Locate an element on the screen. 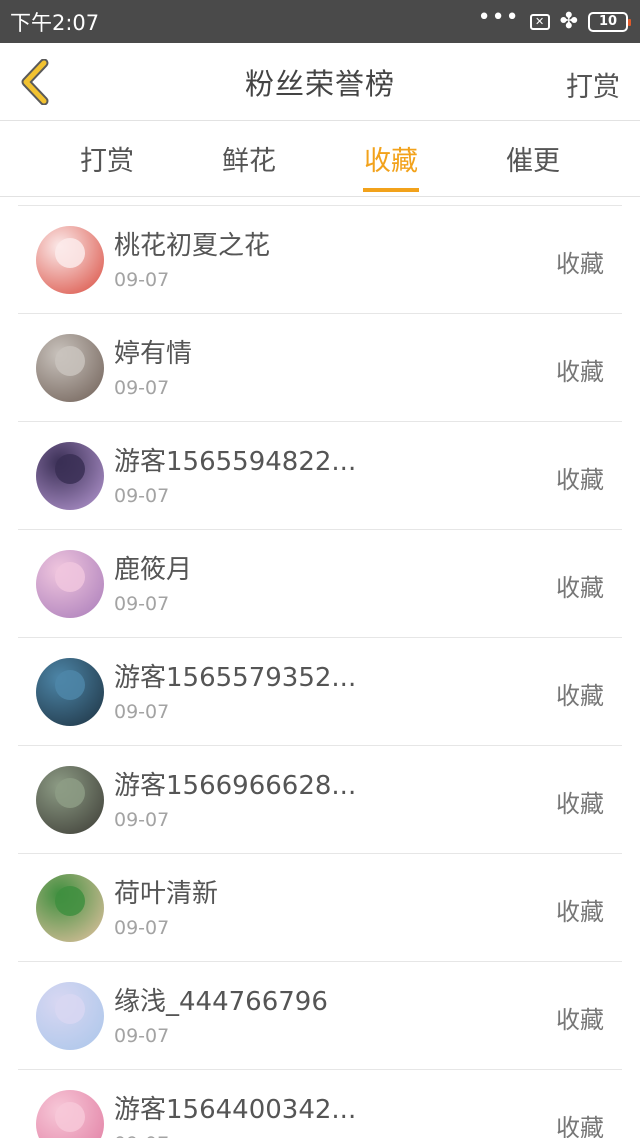 The image size is (640, 1138). battery-icon: 10 is located at coordinates (609, 21).